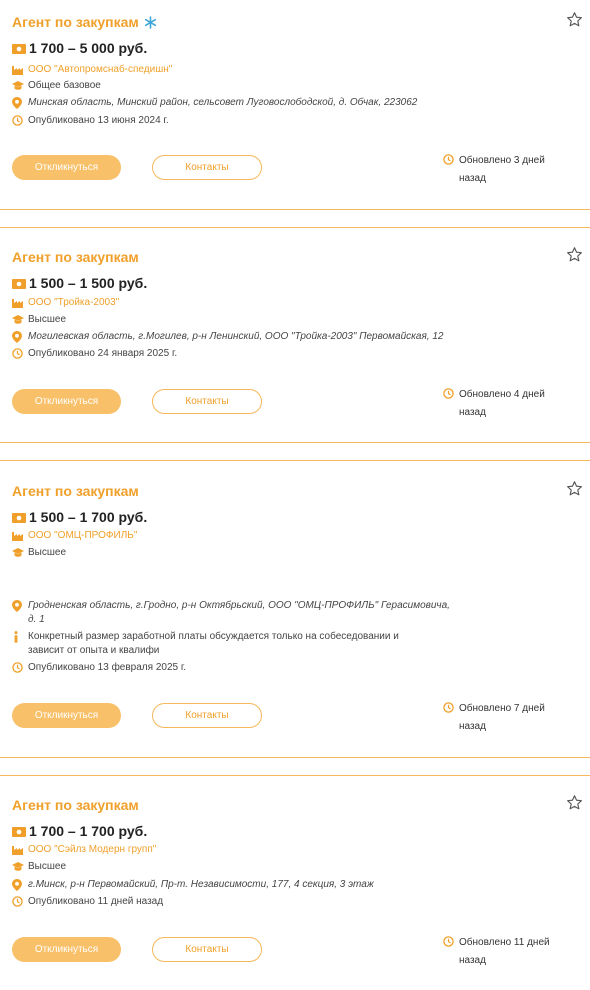  I want to click on salary: 1 700 – 1 700 руб., so click(79, 831).